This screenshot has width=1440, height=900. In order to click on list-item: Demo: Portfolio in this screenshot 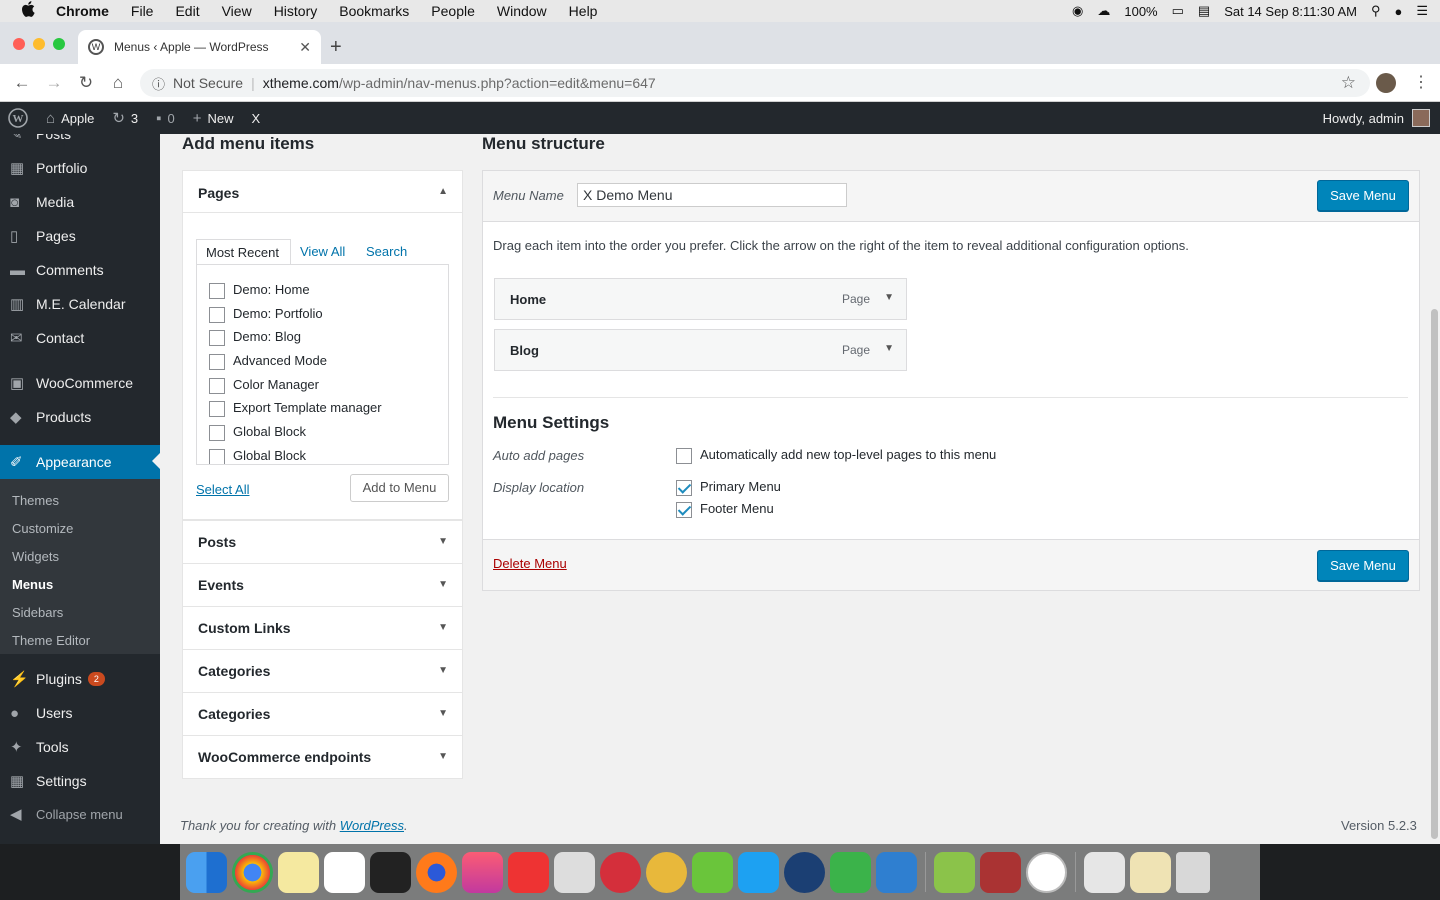, I will do `click(266, 314)`.